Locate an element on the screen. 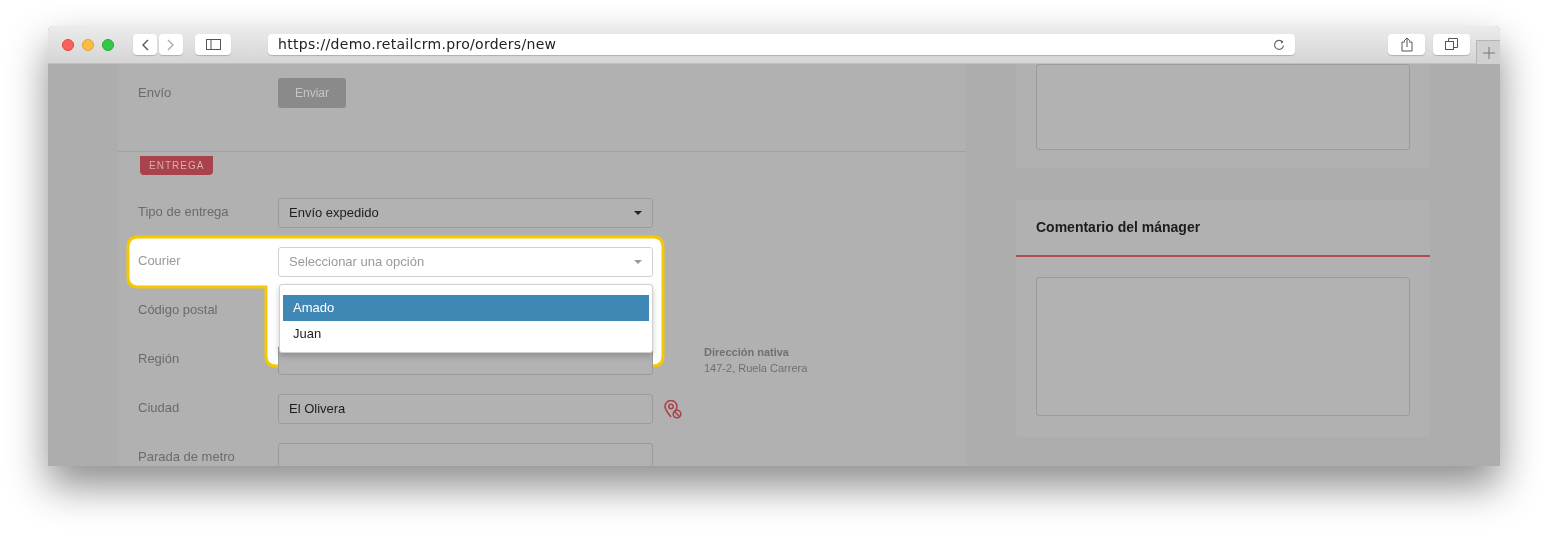 The height and width of the screenshot is (537, 1549). minimize-window-icon is located at coordinates (88, 44).